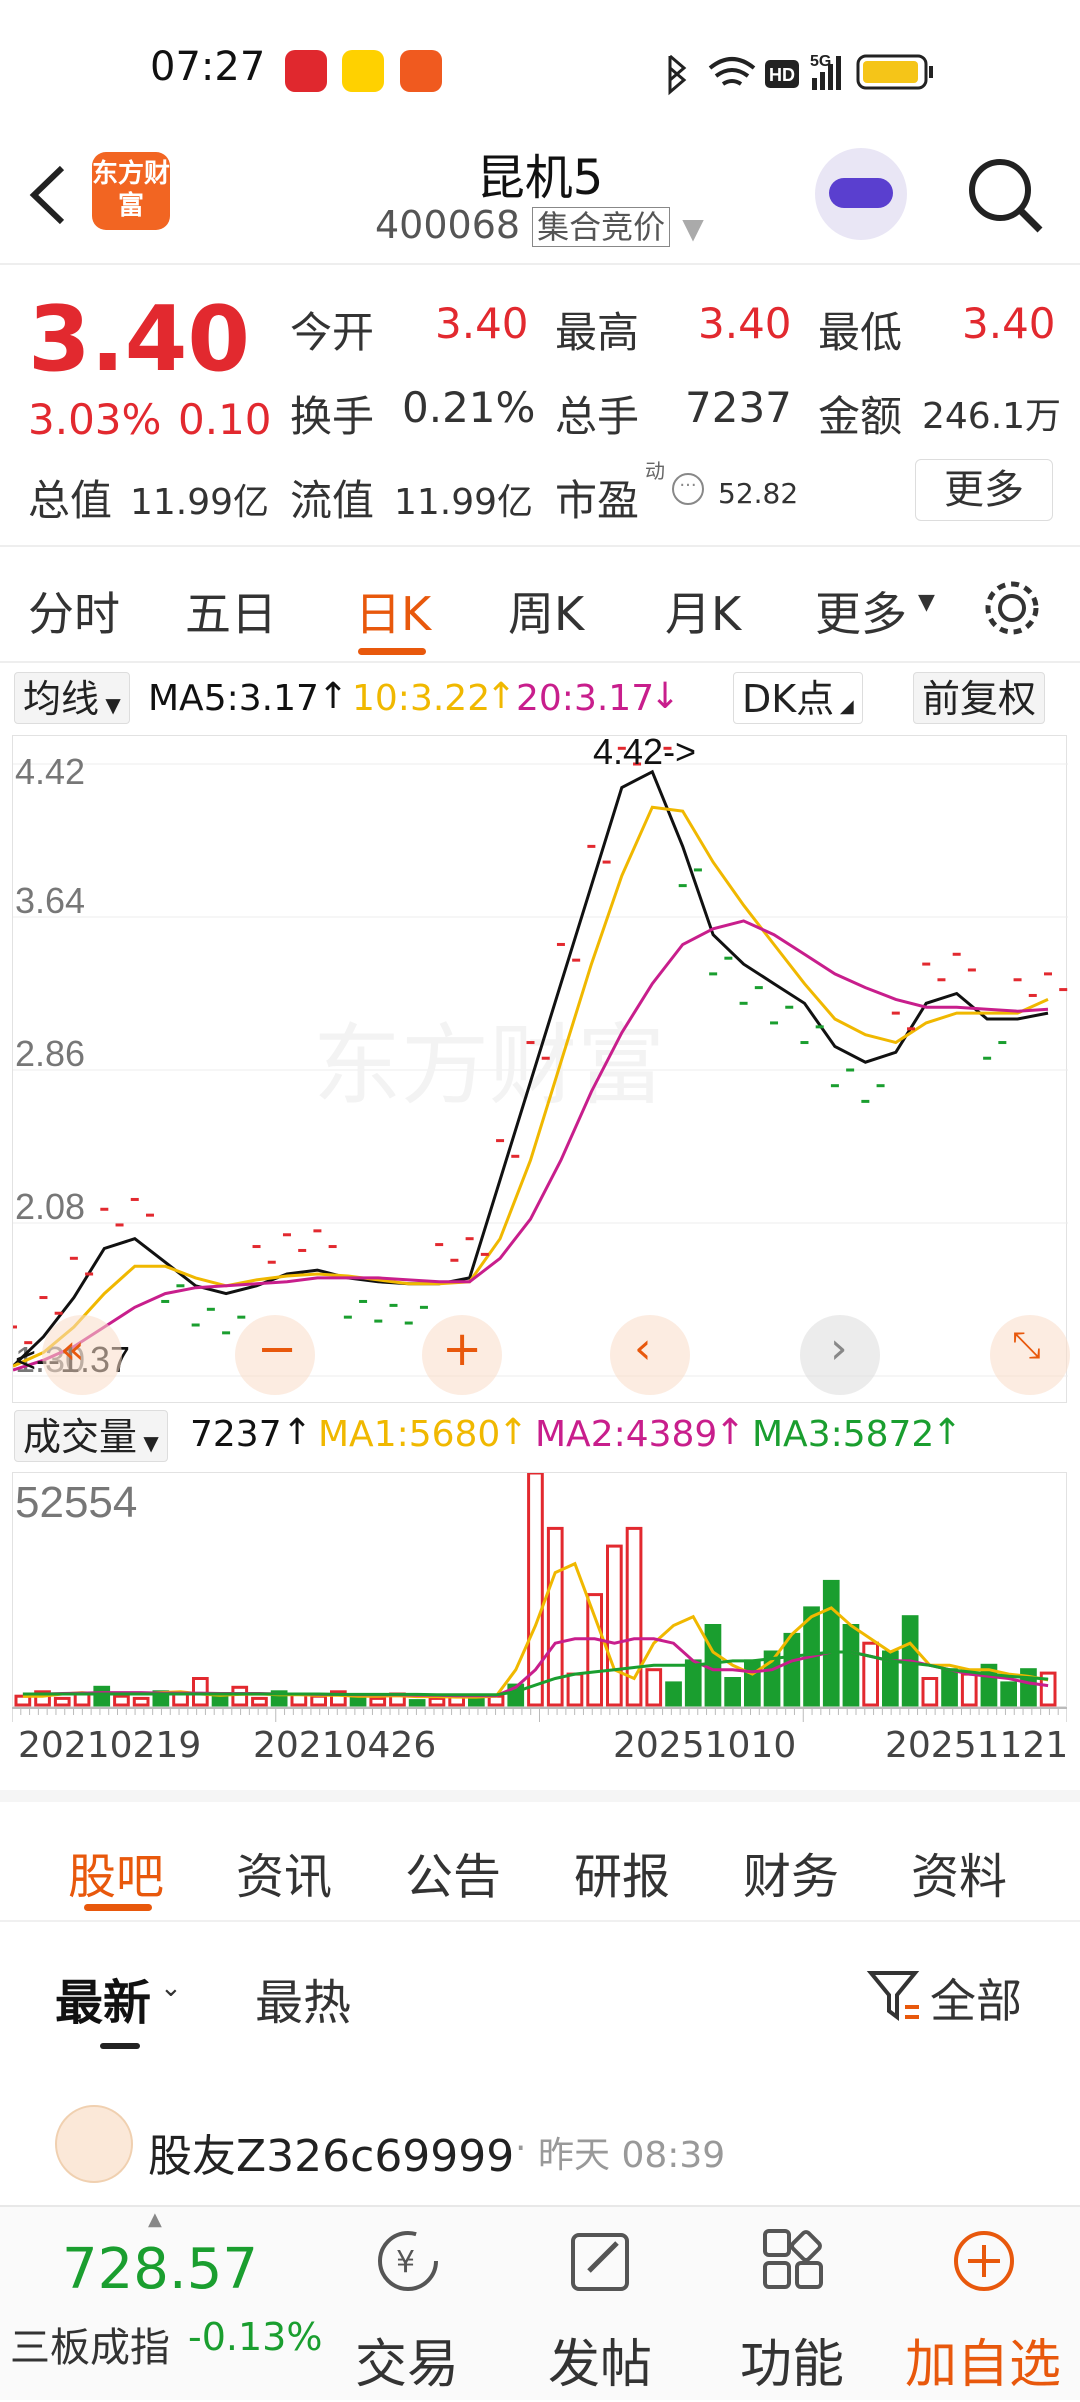 This screenshot has height=2402, width=1080. What do you see at coordinates (626, 1434) in the screenshot?
I see `vol-ma2: MA2:4389` at bounding box center [626, 1434].